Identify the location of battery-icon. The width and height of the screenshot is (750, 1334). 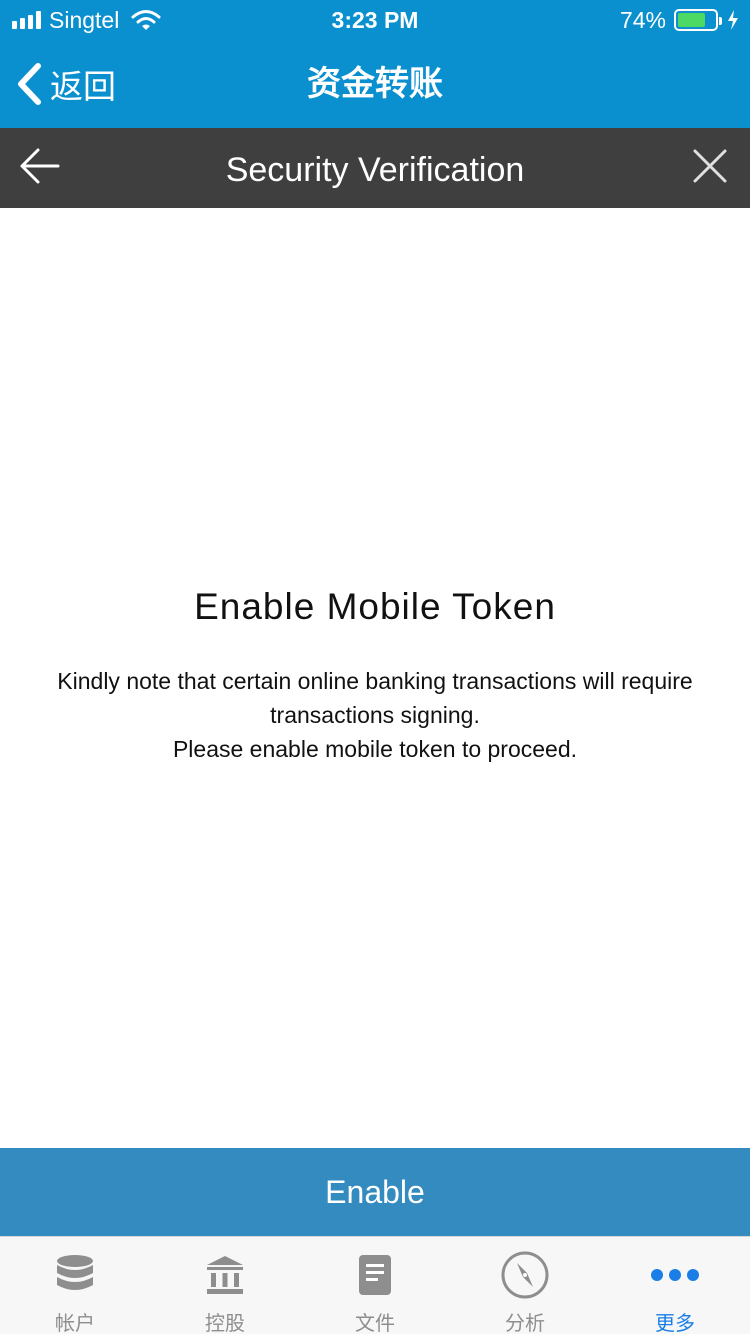
(698, 20).